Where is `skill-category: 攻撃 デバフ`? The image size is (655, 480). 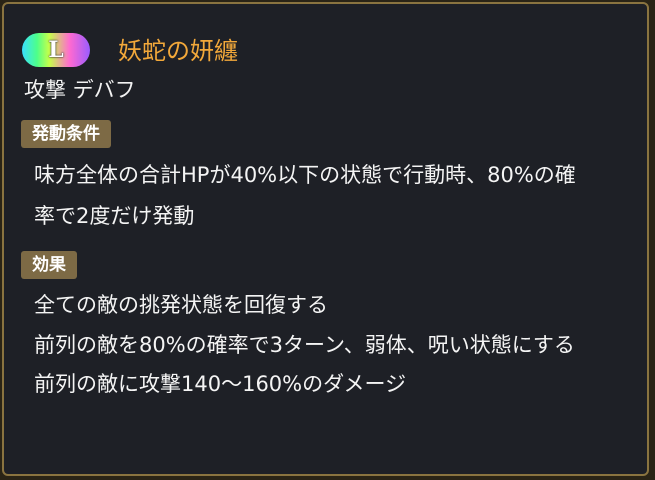
skill-category: 攻撃 デバフ is located at coordinates (80, 90).